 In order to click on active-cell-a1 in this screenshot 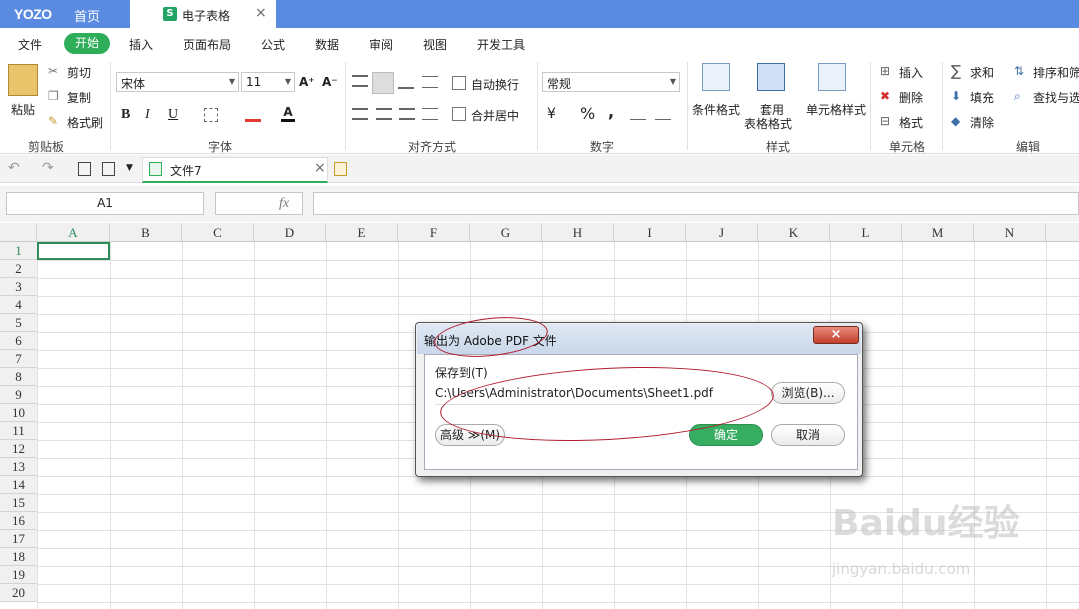, I will do `click(73, 251)`.